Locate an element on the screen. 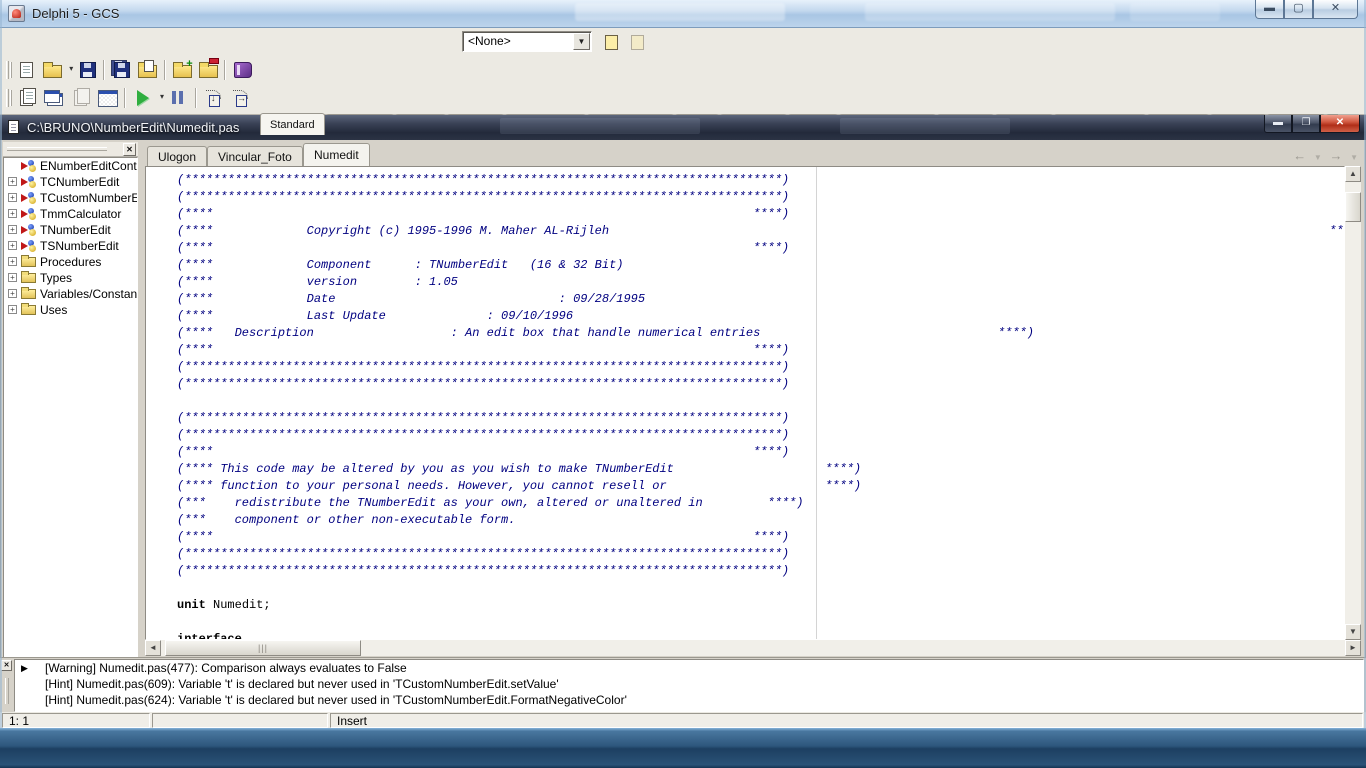 This screenshot has width=1366, height=768. desktop-layout-combo: <None> ▼ is located at coordinates (527, 41).